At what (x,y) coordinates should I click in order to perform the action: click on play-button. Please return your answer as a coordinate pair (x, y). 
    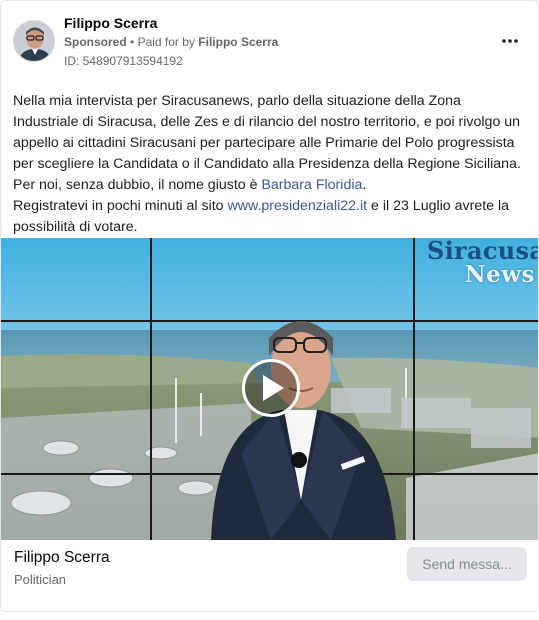
    Looking at the image, I should click on (271, 388).